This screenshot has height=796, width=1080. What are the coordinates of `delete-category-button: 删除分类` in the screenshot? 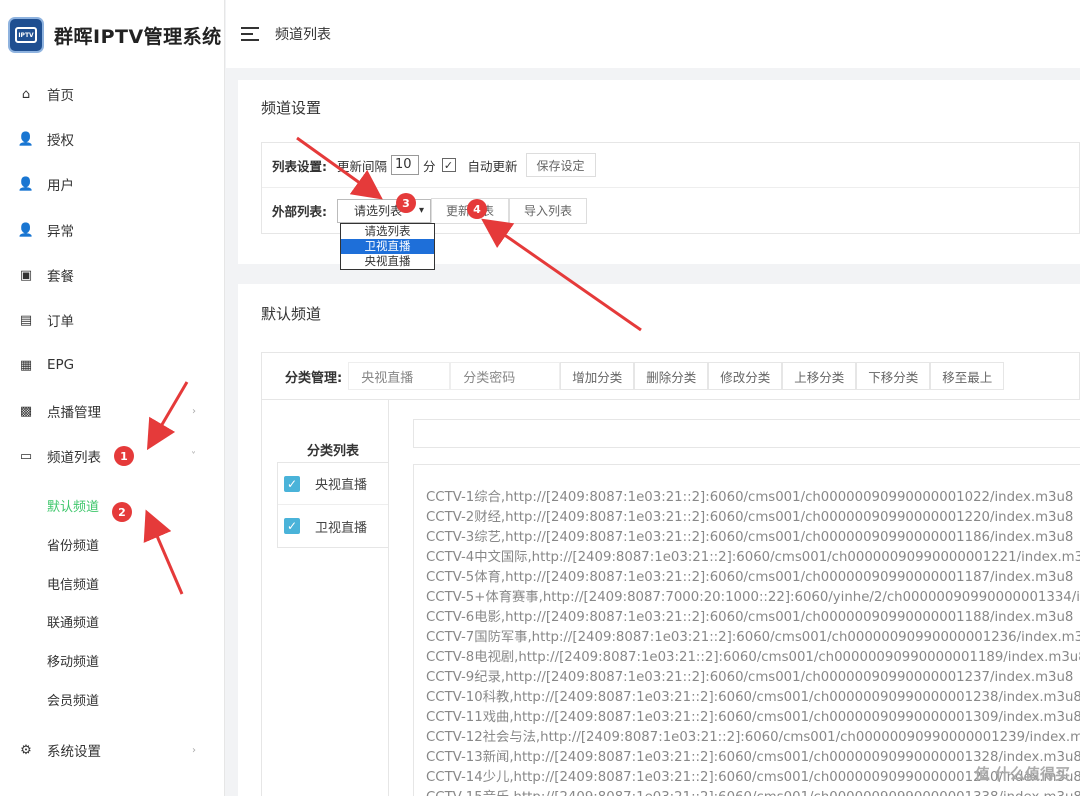 It's located at (671, 376).